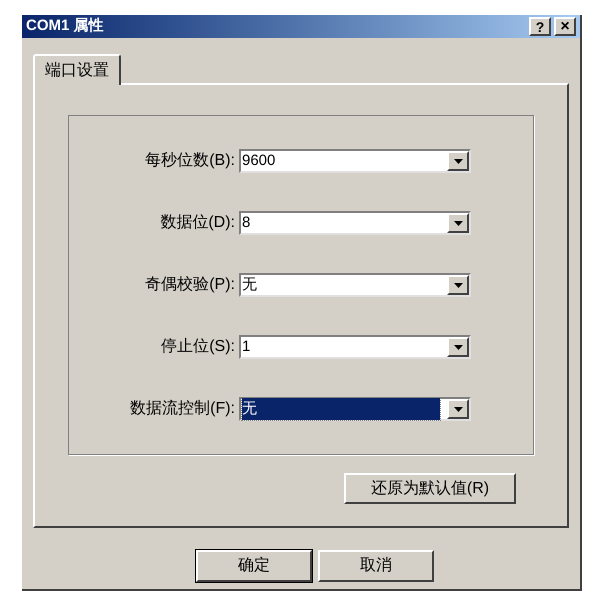 This screenshot has width=608, height=603. What do you see at coordinates (182, 408) in the screenshot?
I see `field-label: 数据流控制(F):` at bounding box center [182, 408].